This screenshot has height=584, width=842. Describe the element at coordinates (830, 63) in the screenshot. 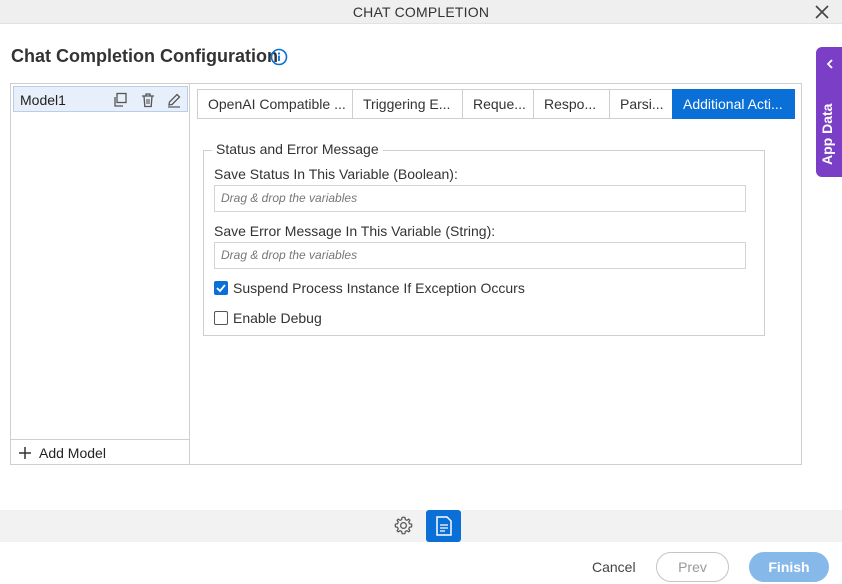

I see `chevron-left-icon` at that location.